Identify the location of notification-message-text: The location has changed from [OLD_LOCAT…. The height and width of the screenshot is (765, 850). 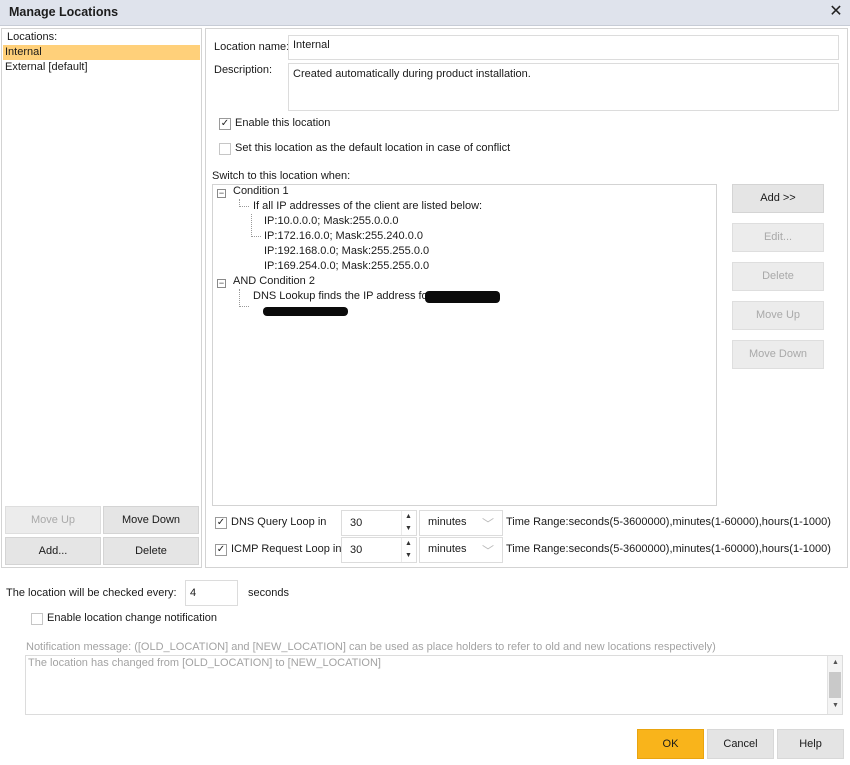
(204, 663).